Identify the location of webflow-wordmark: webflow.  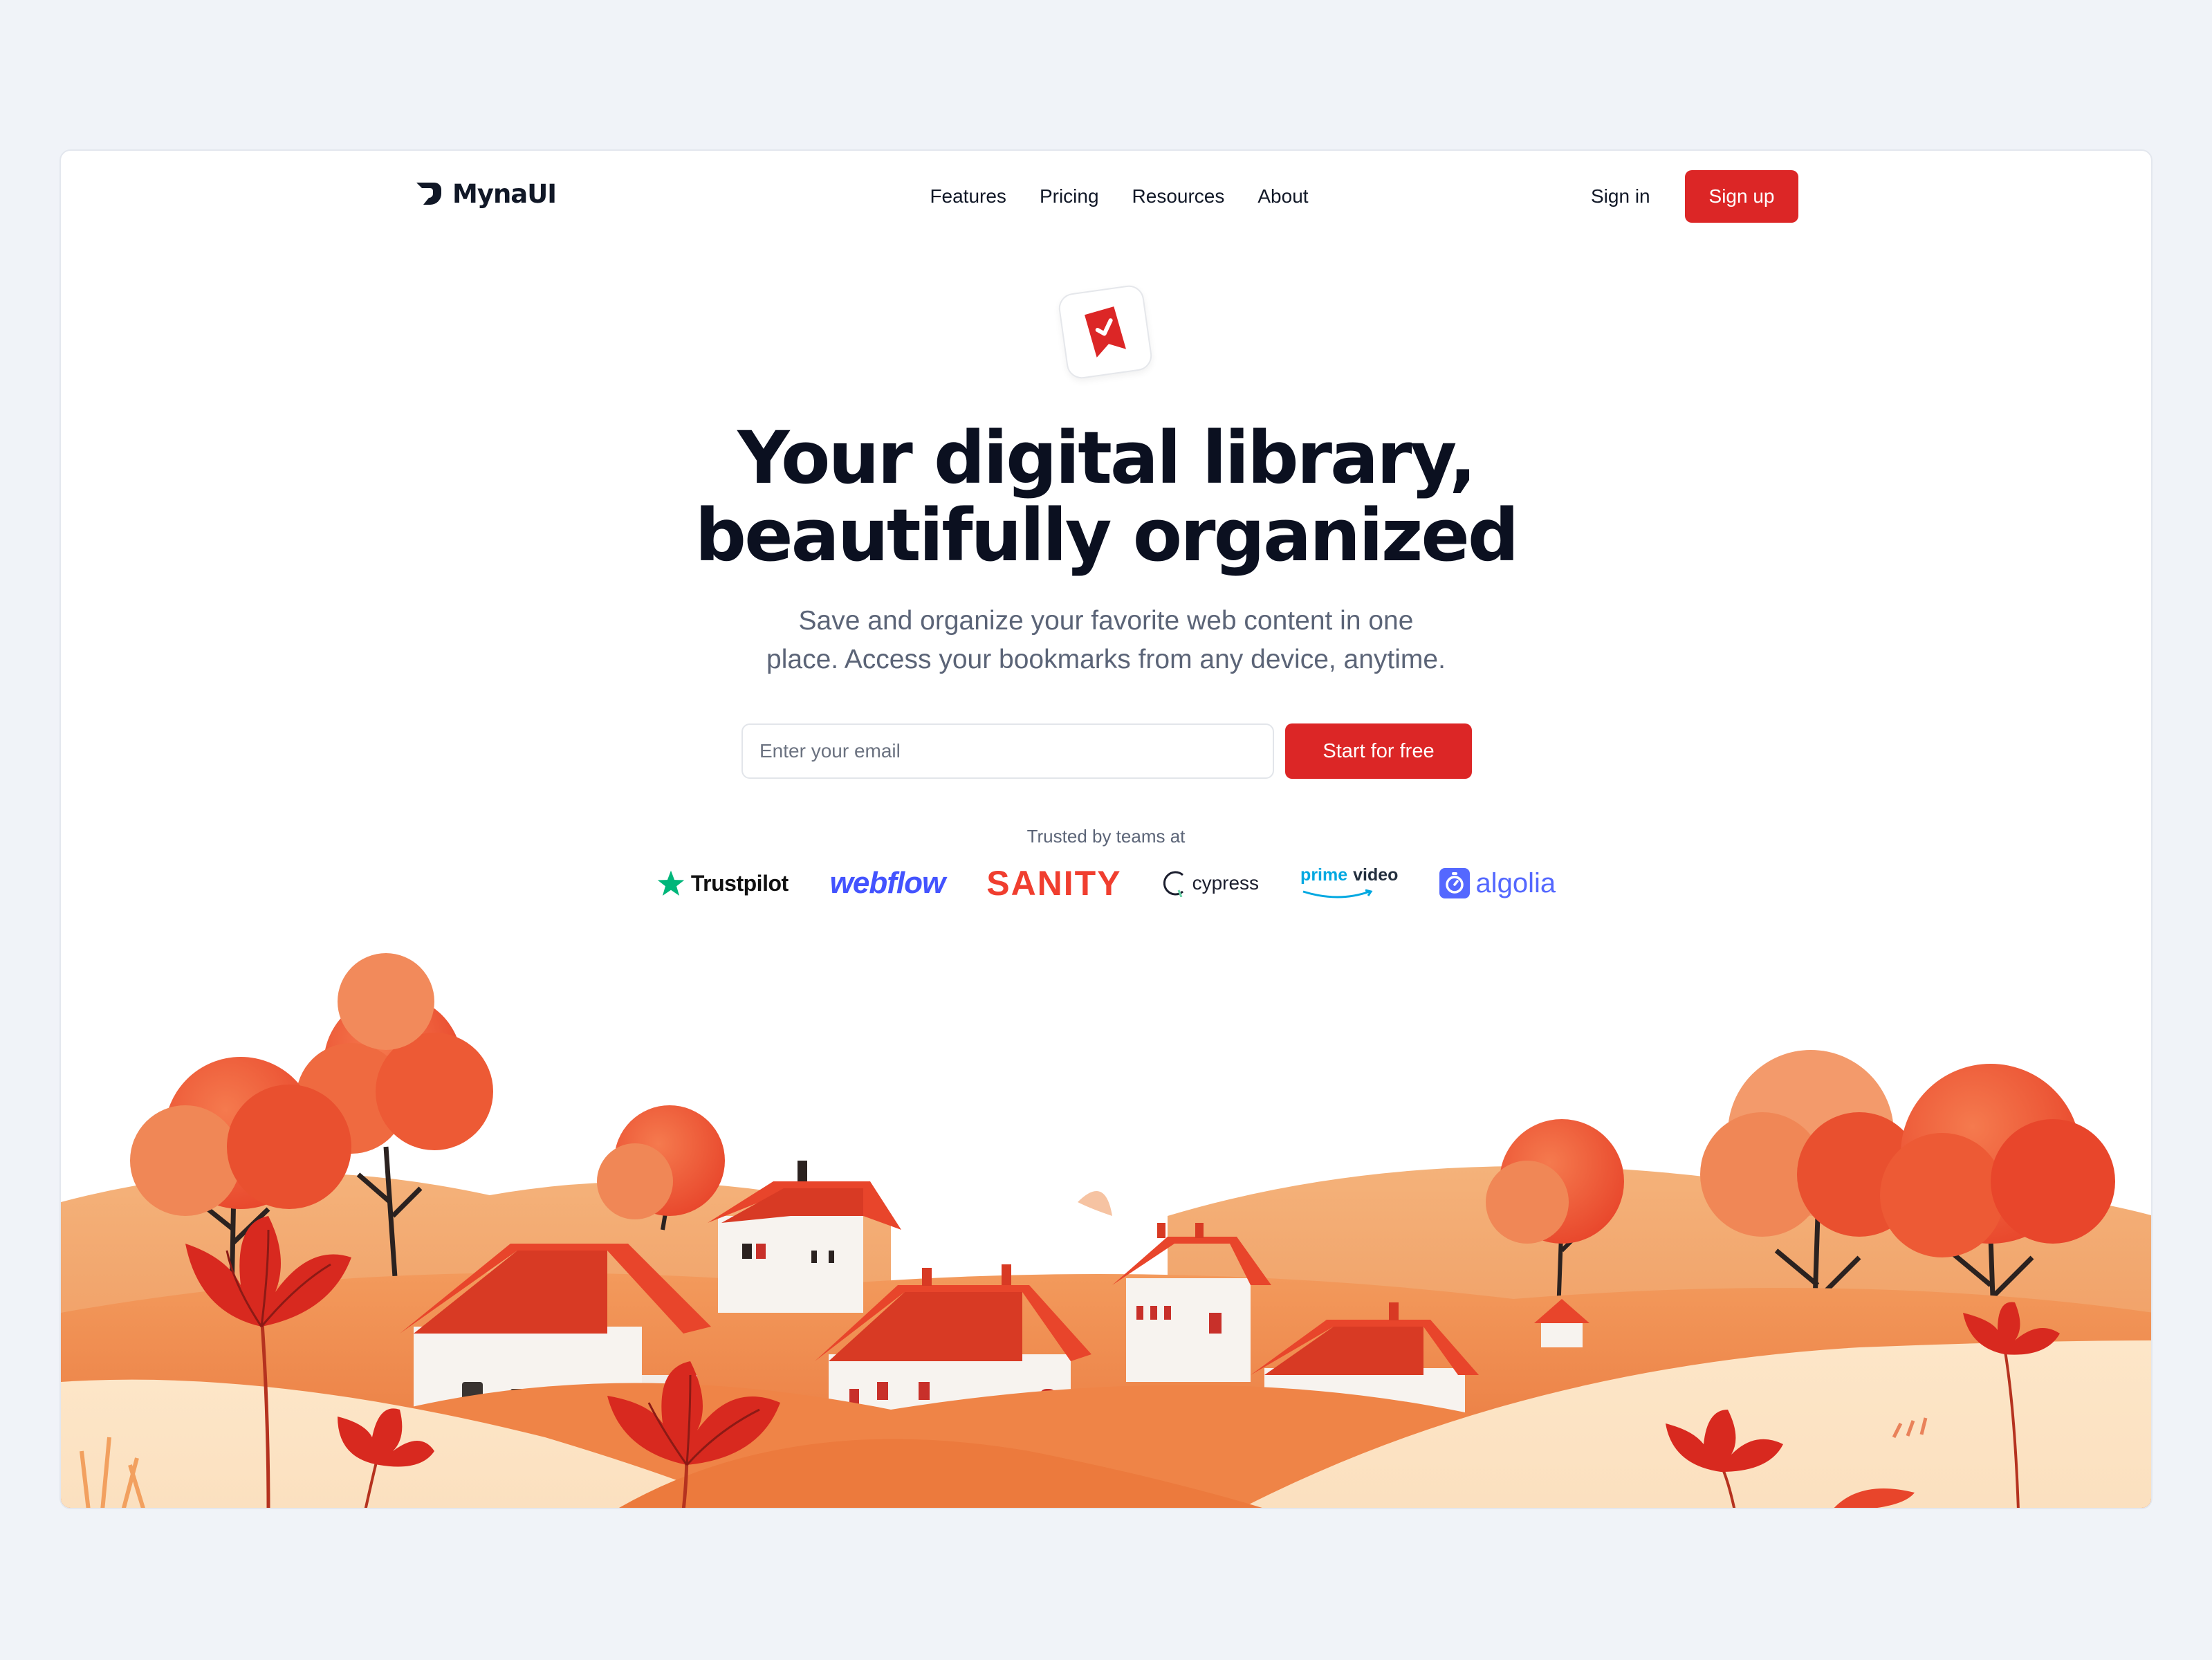
(888, 883).